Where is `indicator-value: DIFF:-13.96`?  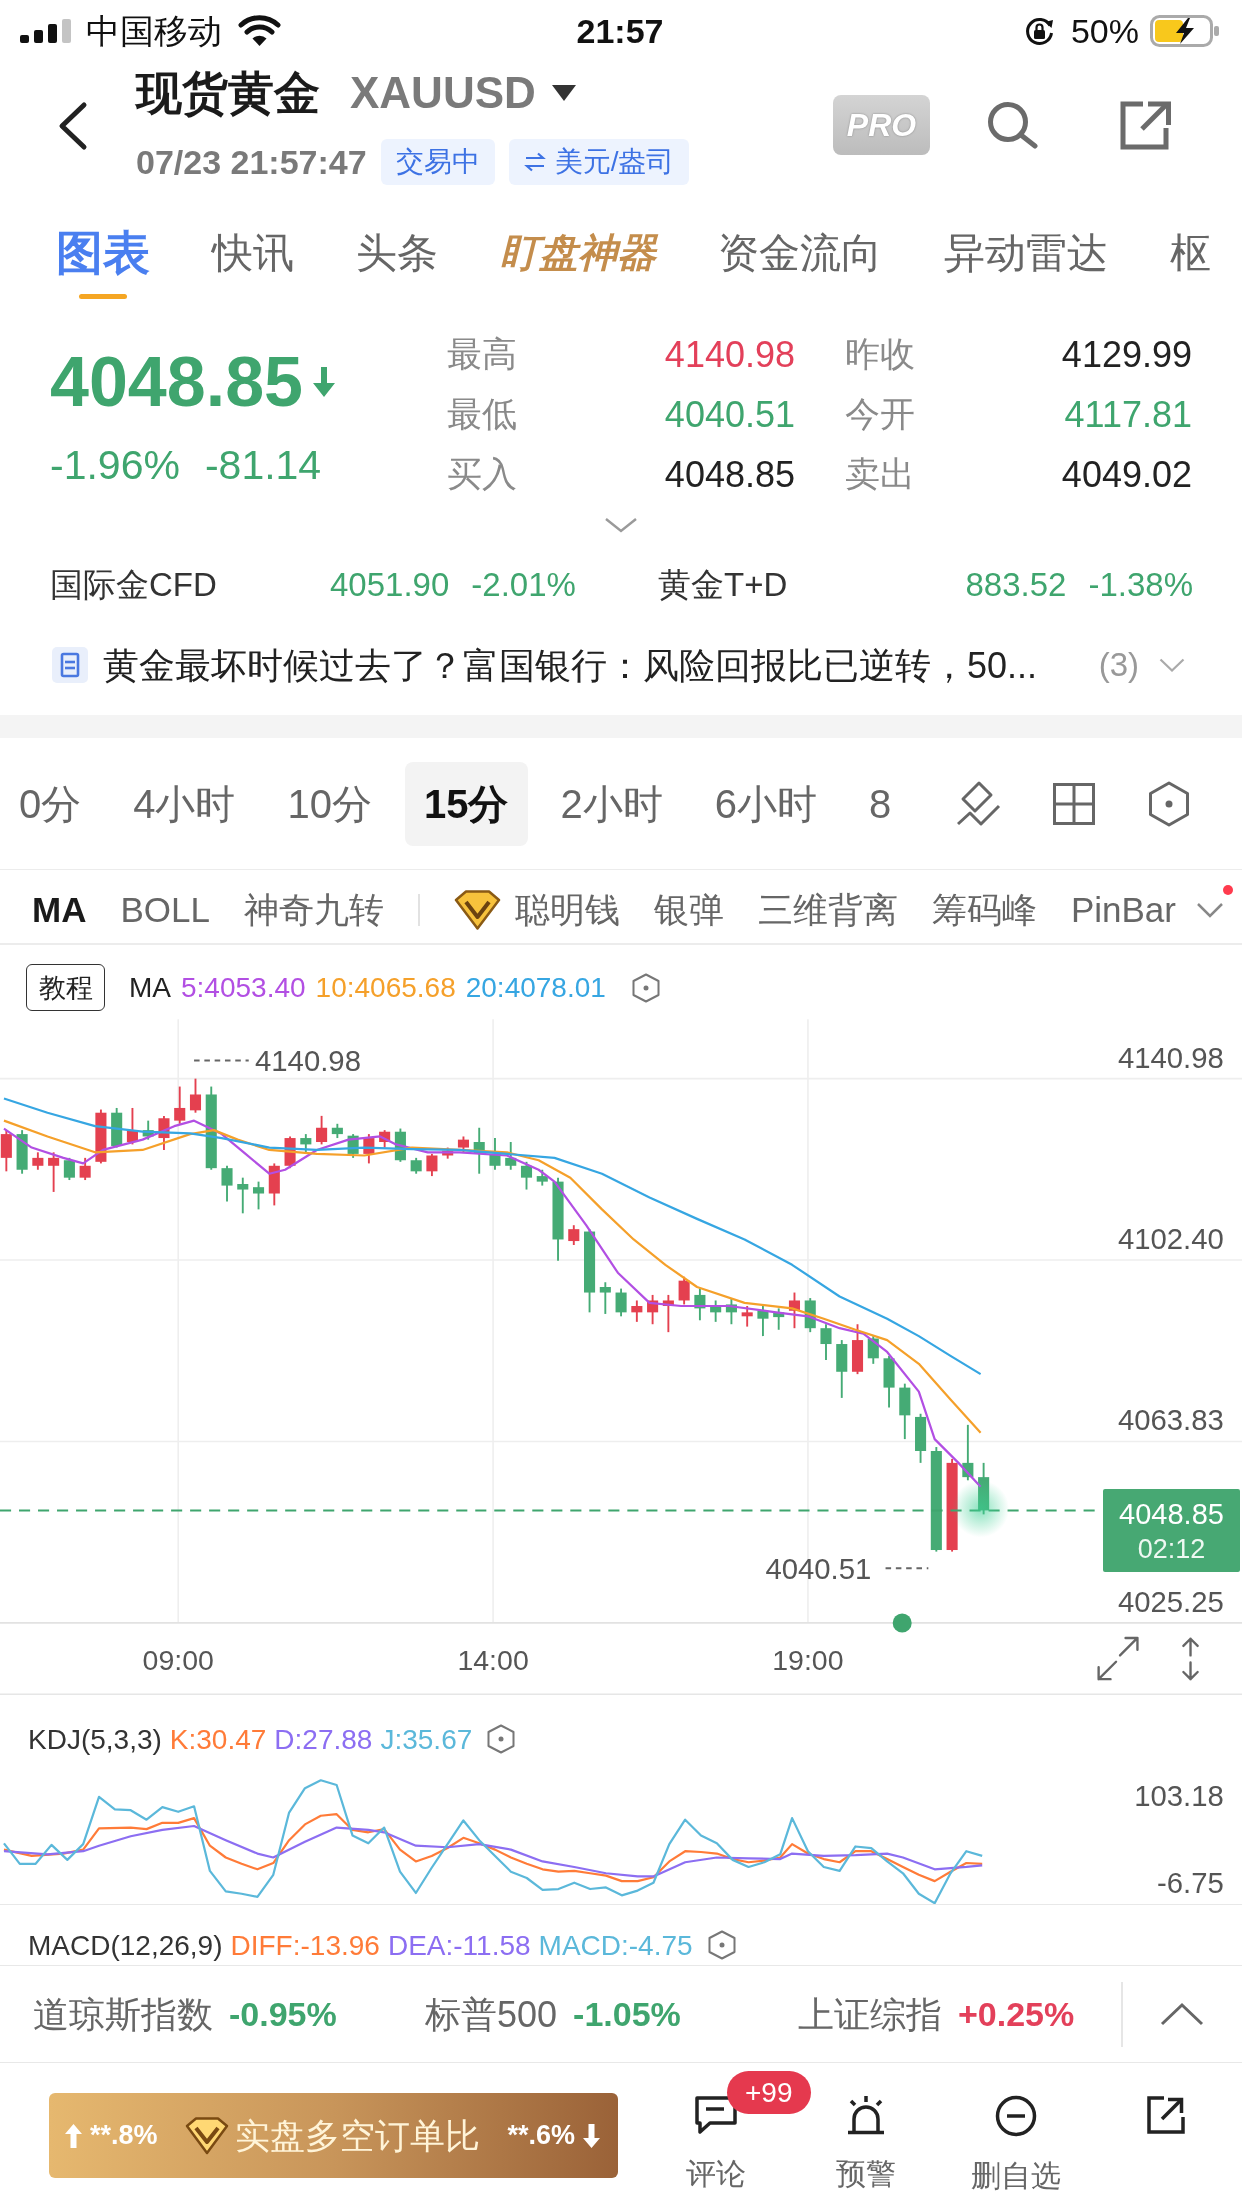 indicator-value: DIFF:-13.96 is located at coordinates (305, 1945).